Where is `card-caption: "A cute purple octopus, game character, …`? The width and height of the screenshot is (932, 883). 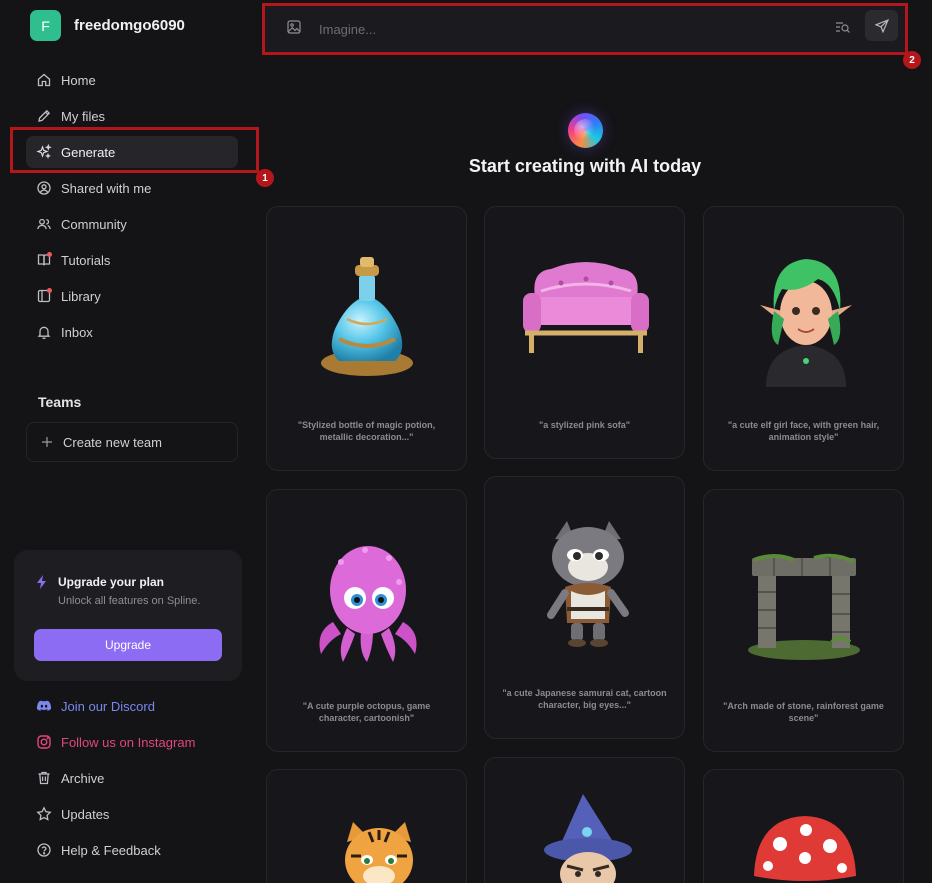
card-caption: "A cute purple octopus, game character, … is located at coordinates (366, 712).